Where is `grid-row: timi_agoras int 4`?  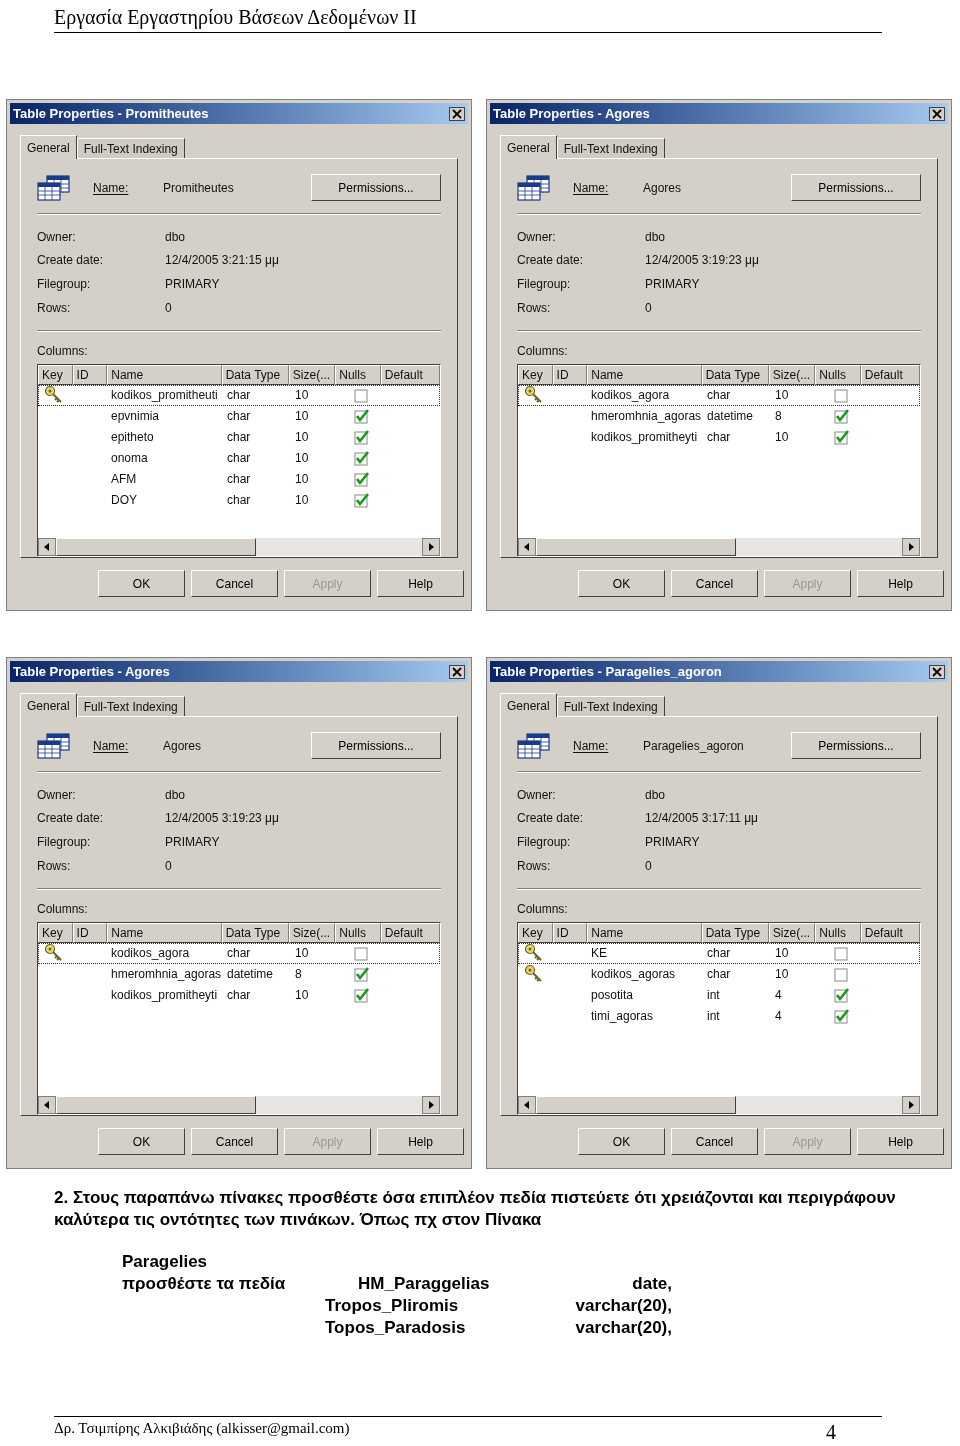 grid-row: timi_agoras int 4 is located at coordinates (719, 1016).